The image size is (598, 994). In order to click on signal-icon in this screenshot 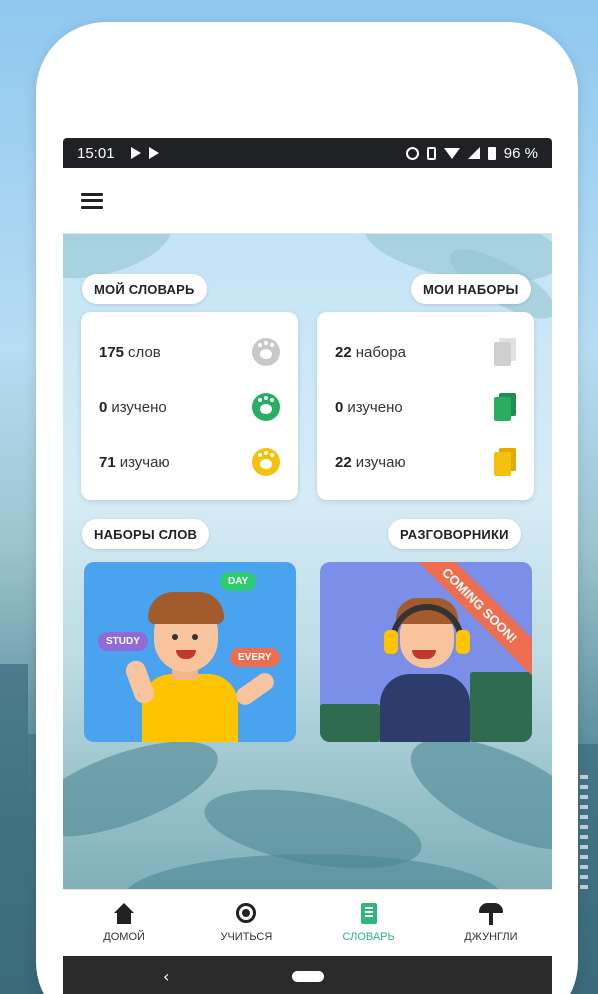, I will do `click(473, 153)`.